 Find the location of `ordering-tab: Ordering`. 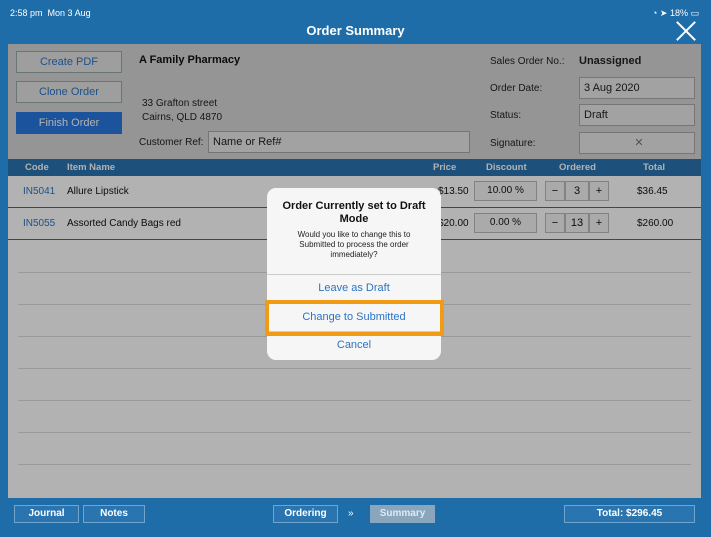

ordering-tab: Ordering is located at coordinates (305, 514).